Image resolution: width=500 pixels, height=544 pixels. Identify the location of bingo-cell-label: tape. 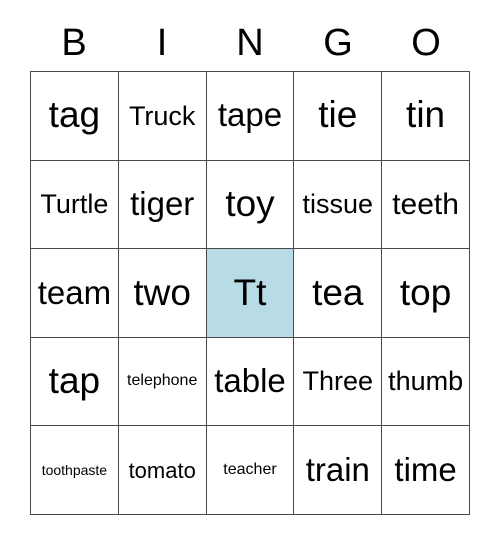
(250, 115).